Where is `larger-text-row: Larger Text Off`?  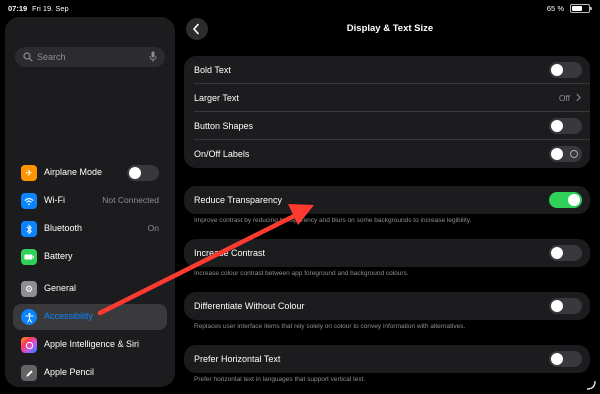
larger-text-row: Larger Text Off is located at coordinates (387, 98).